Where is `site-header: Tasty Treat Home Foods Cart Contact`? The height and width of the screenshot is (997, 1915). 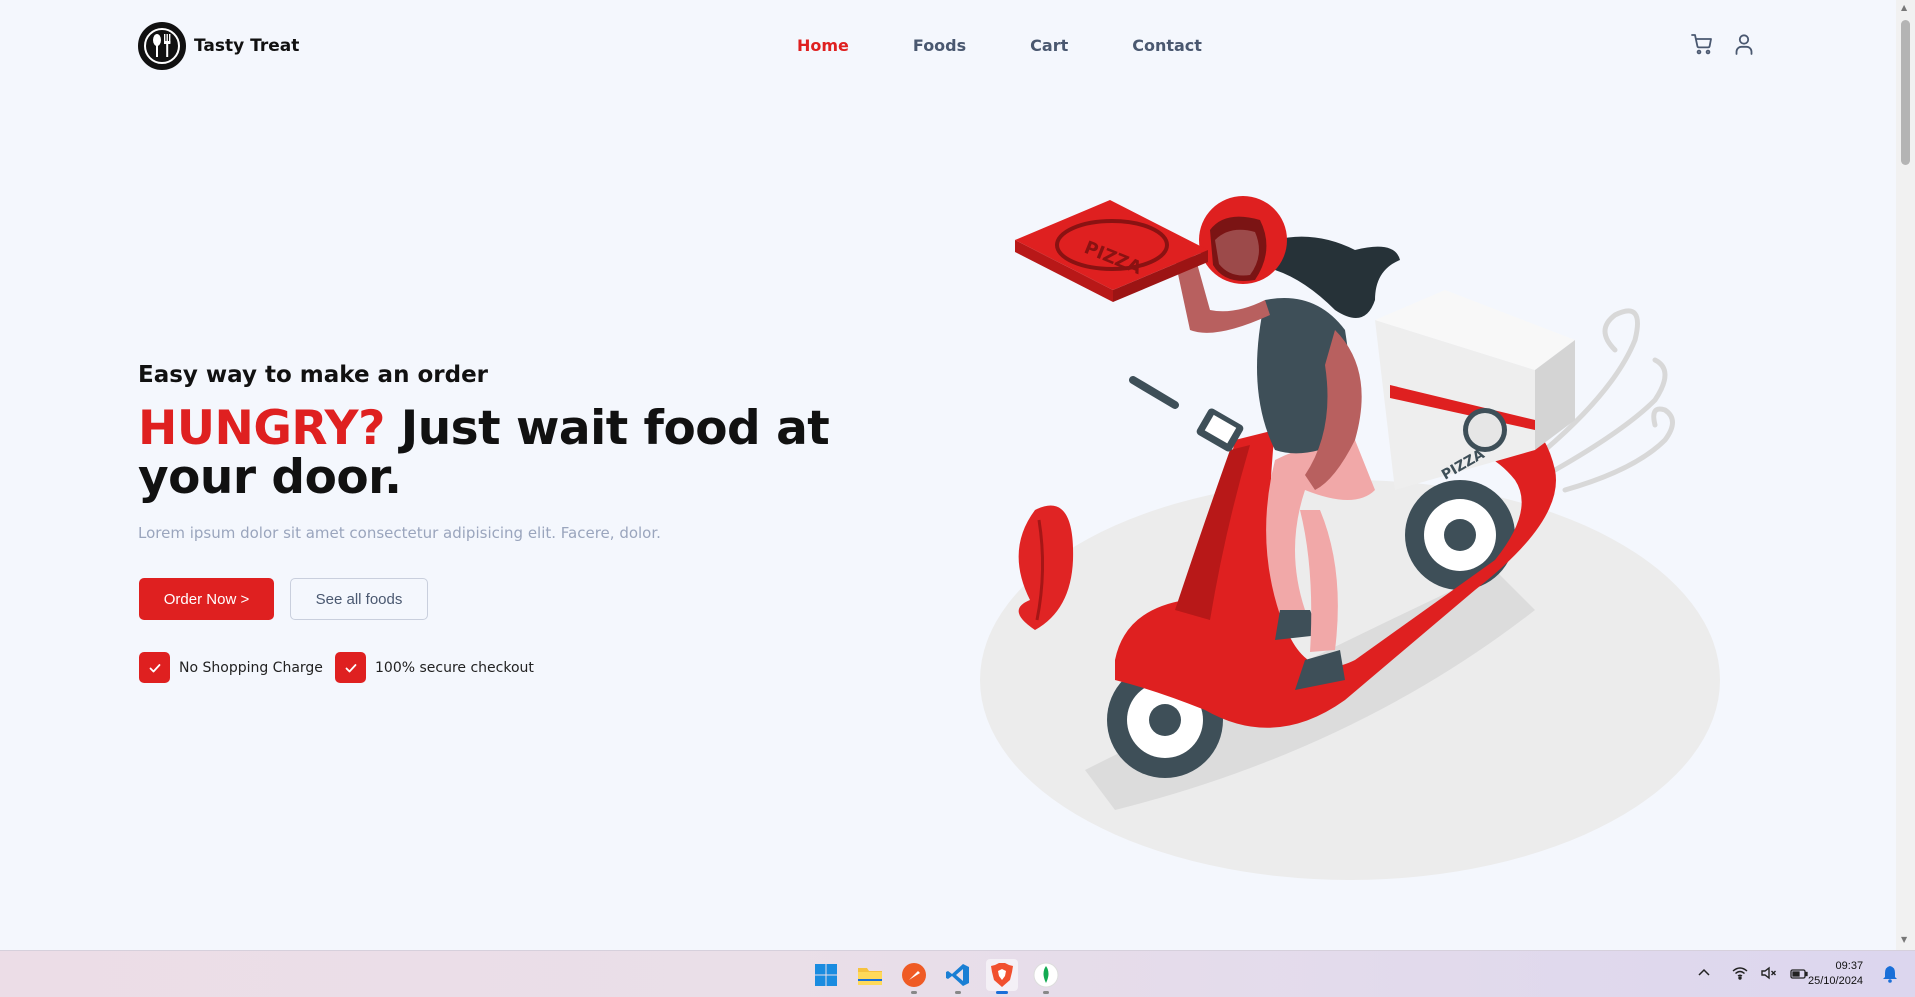 site-header: Tasty Treat Home Foods Cart Contact is located at coordinates (948, 46).